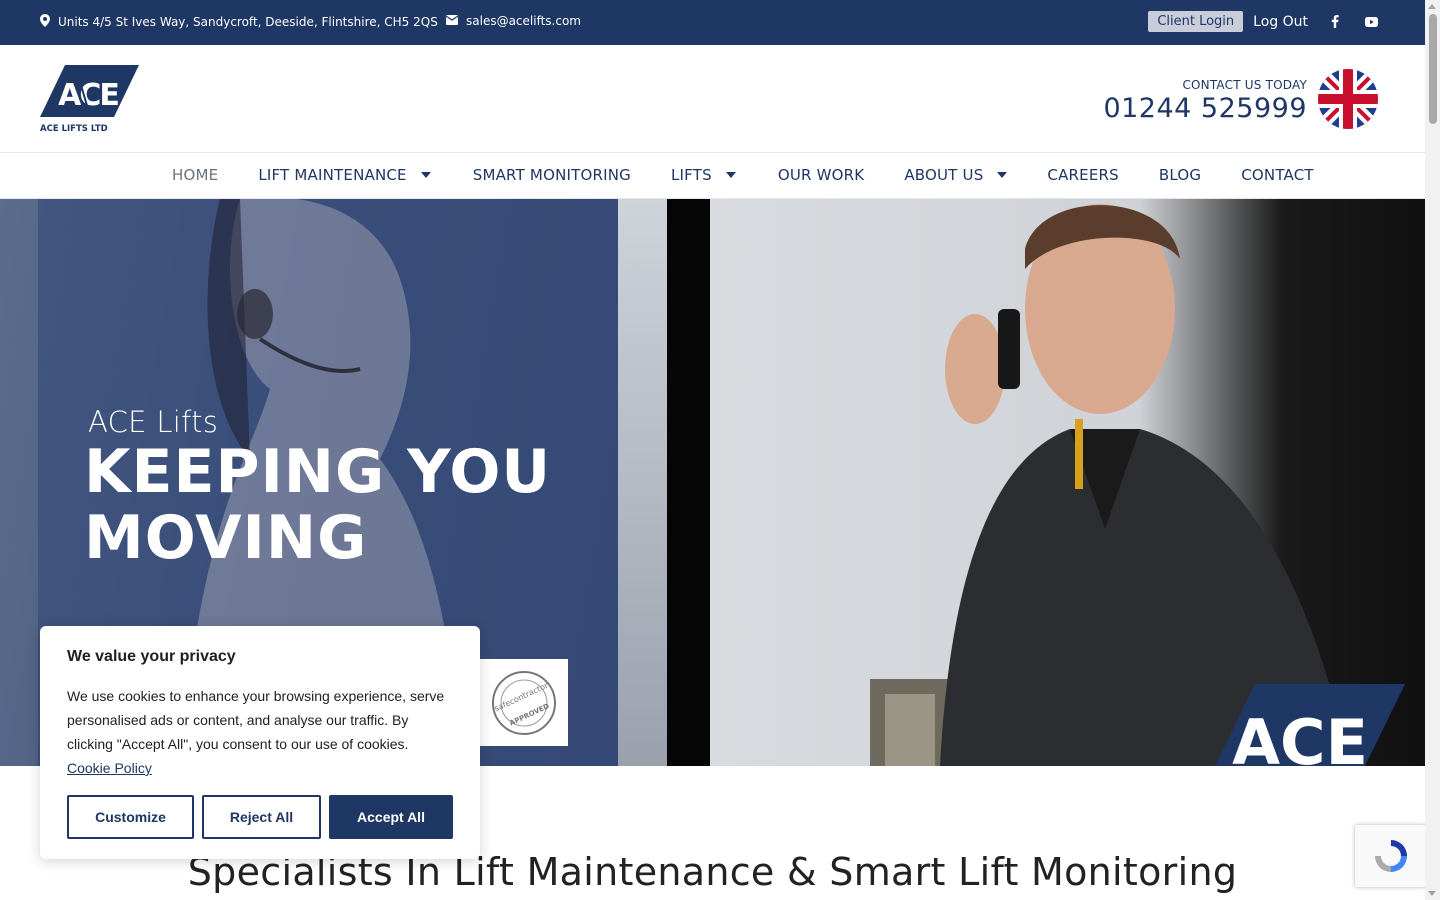 Image resolution: width=1440 pixels, height=900 pixels. I want to click on nav-item-label: ABOUT US, so click(944, 175).